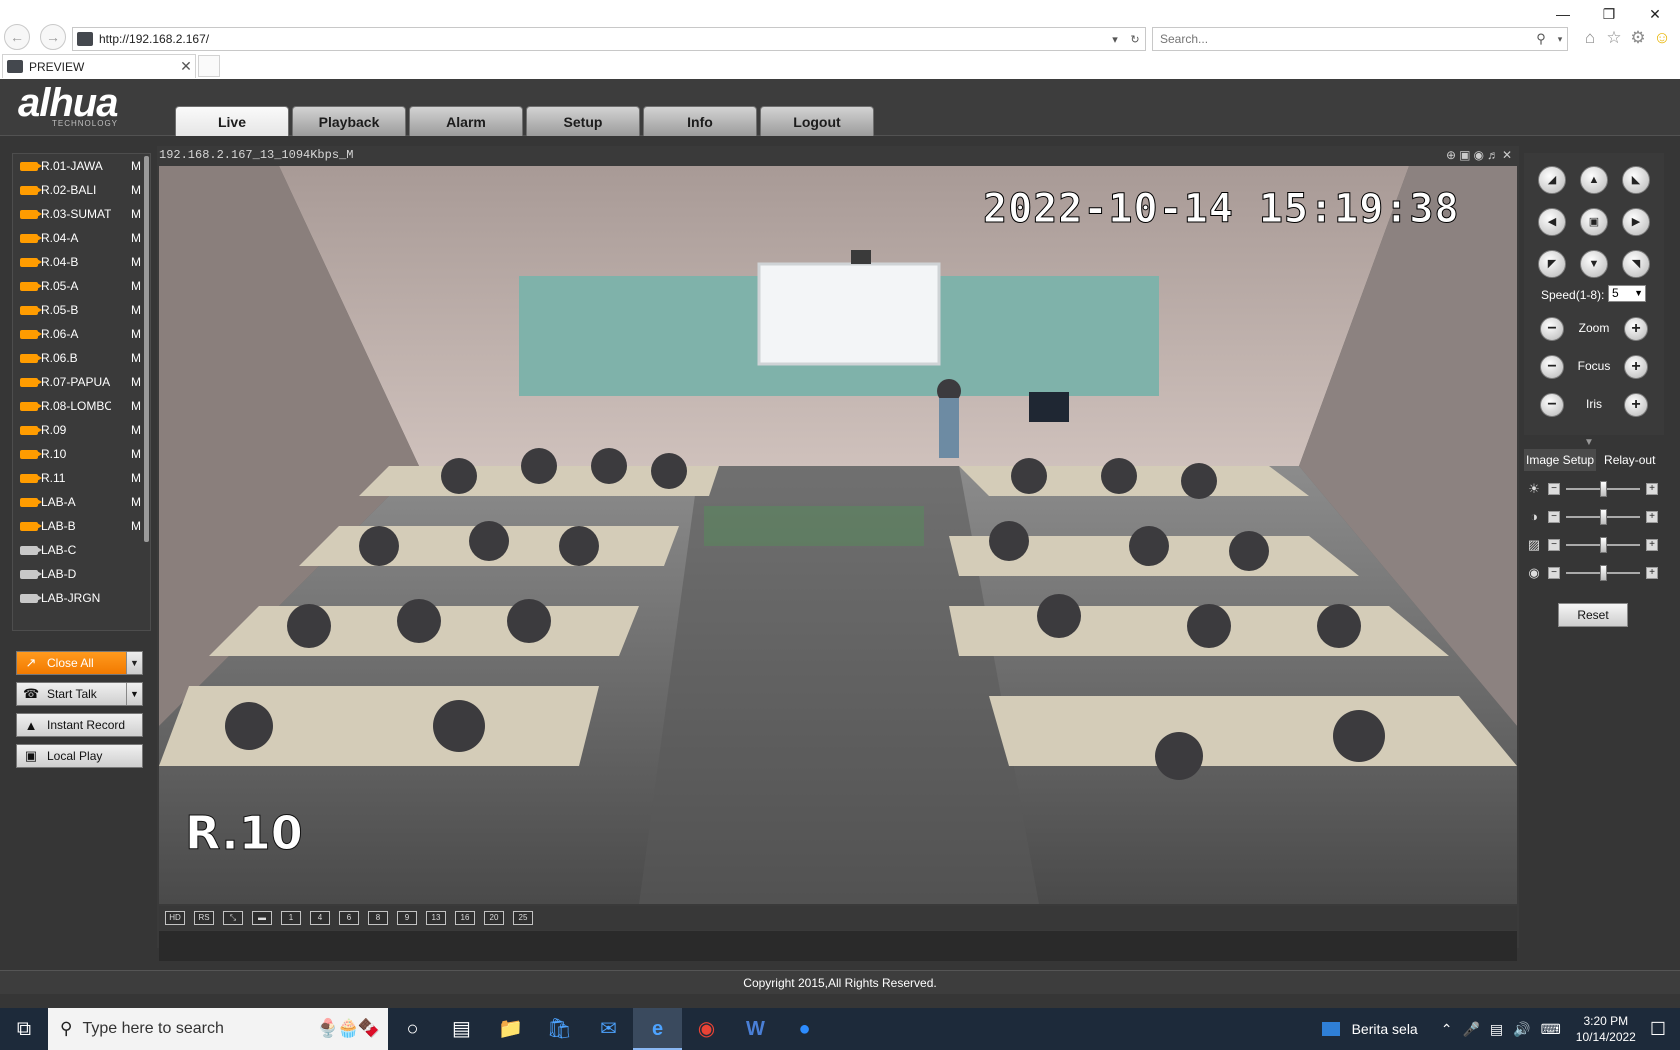  Describe the element at coordinates (1636, 367) in the screenshot. I see `focus-far-button: +` at that location.